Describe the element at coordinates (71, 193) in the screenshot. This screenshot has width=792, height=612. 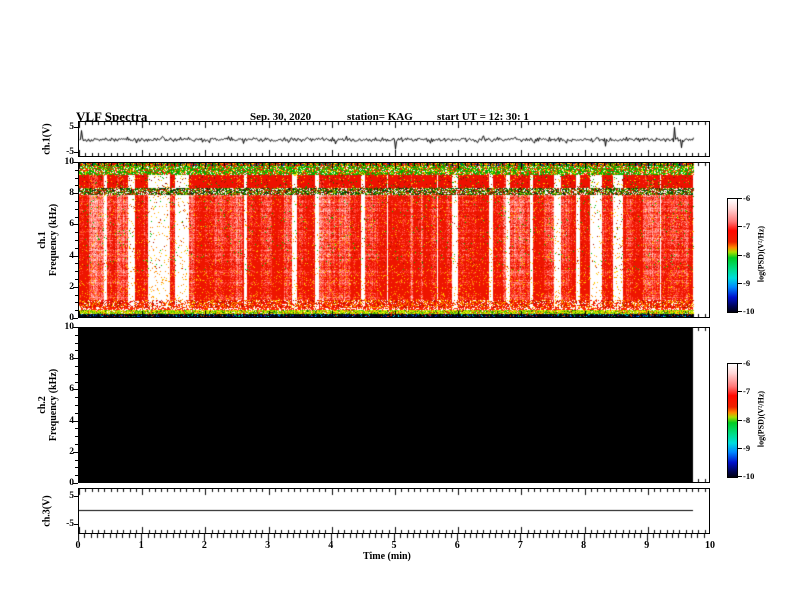
I see `y-tick-label: 8` at that location.